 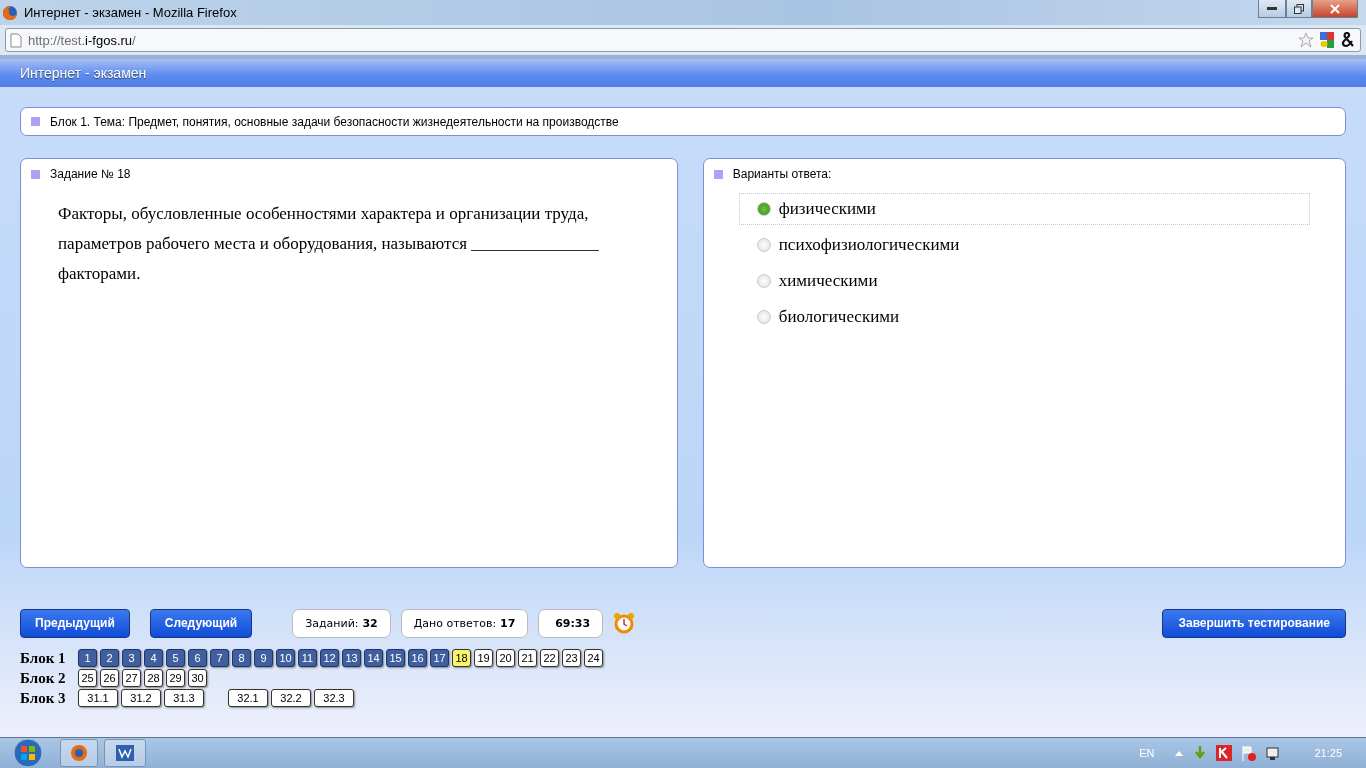 I want to click on answers-title: Варианты ответа:, so click(x=782, y=174).